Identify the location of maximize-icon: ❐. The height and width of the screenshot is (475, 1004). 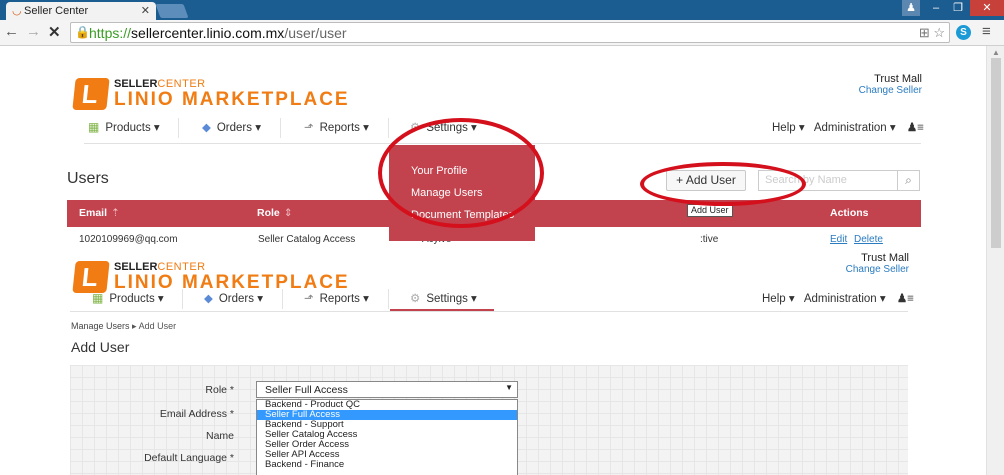
(958, 8).